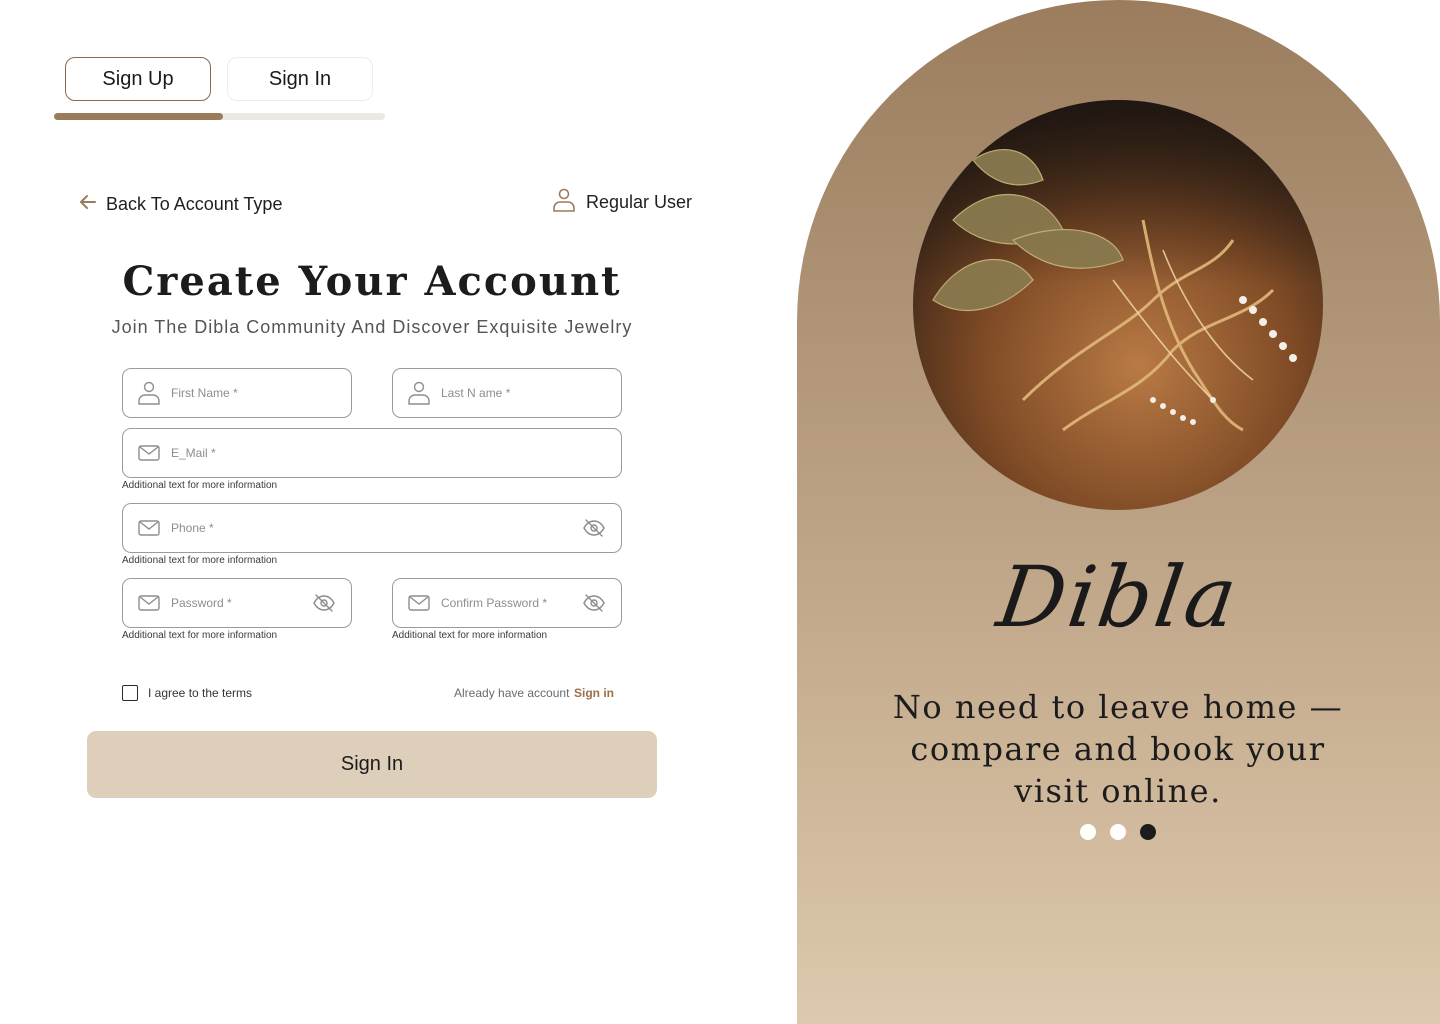  I want to click on tab-sign-up: Sign Up, so click(138, 79).